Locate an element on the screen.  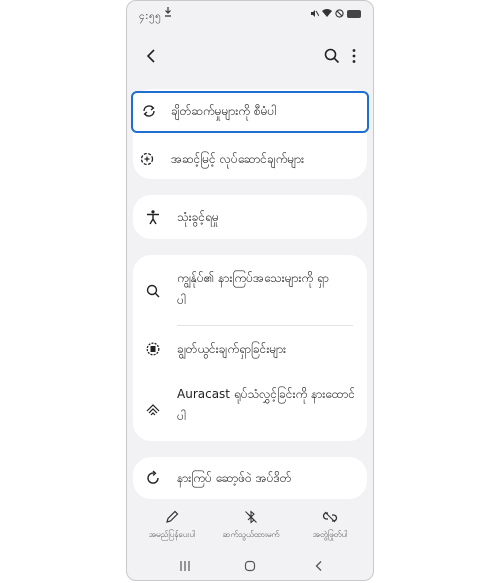
gear-plus-icon is located at coordinates (147, 159).